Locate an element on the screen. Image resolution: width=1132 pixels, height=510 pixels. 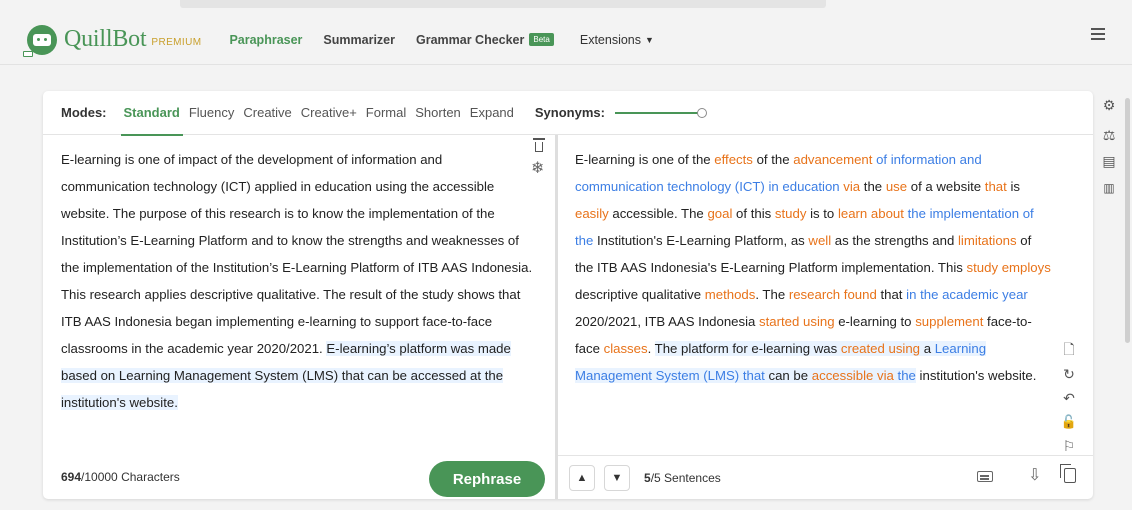
nav-summarizer: Summarizer is located at coordinates (359, 40).